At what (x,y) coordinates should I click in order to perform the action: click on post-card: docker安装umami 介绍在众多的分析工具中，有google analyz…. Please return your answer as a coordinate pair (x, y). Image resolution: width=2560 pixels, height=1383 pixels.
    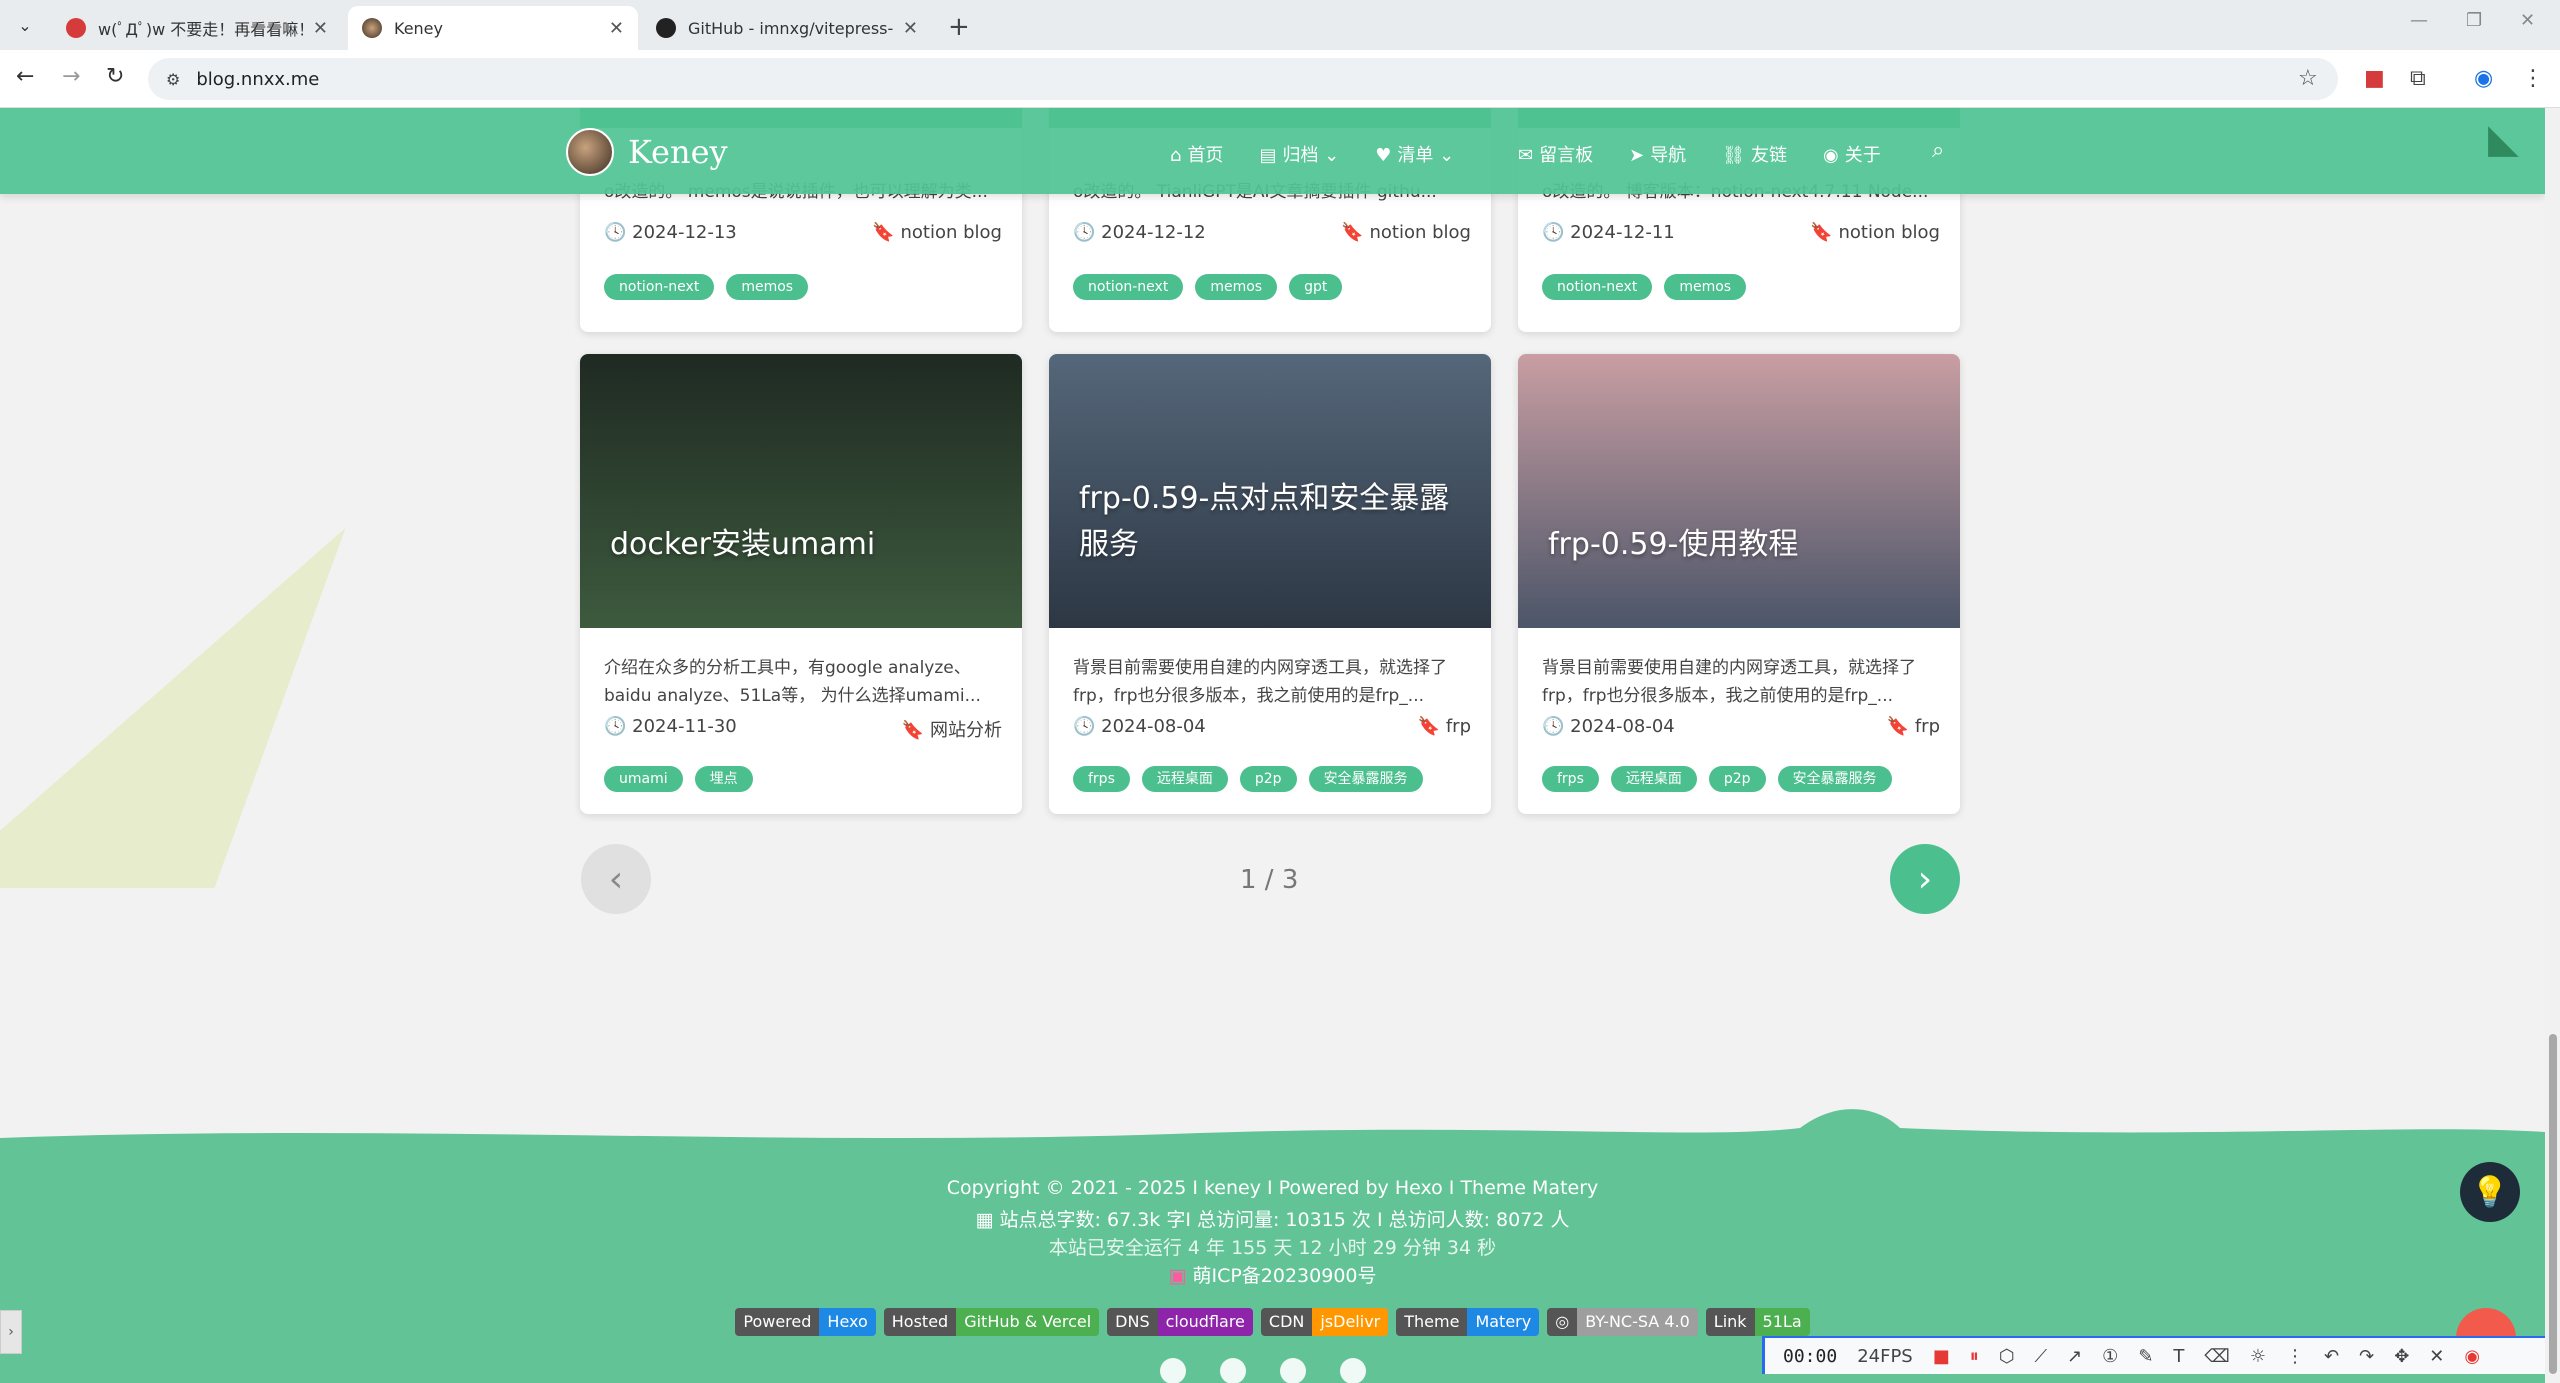
    Looking at the image, I should click on (801, 584).